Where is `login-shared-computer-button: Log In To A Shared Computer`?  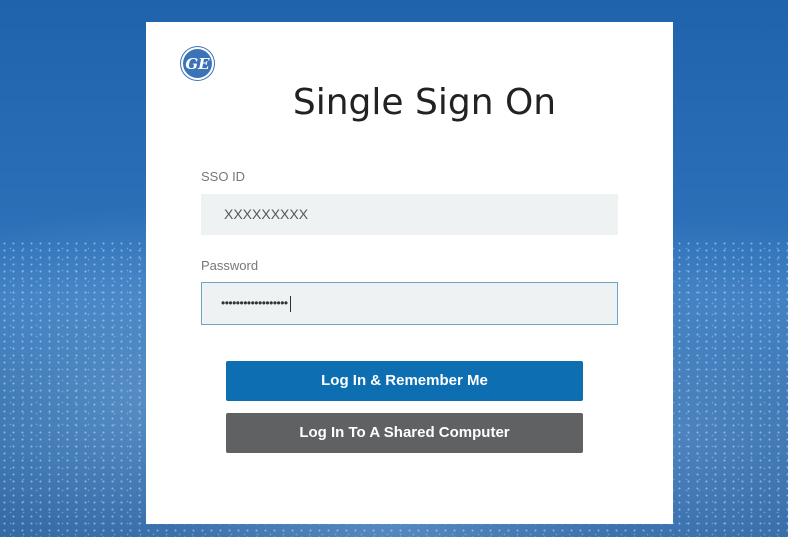
login-shared-computer-button: Log In To A Shared Computer is located at coordinates (404, 433).